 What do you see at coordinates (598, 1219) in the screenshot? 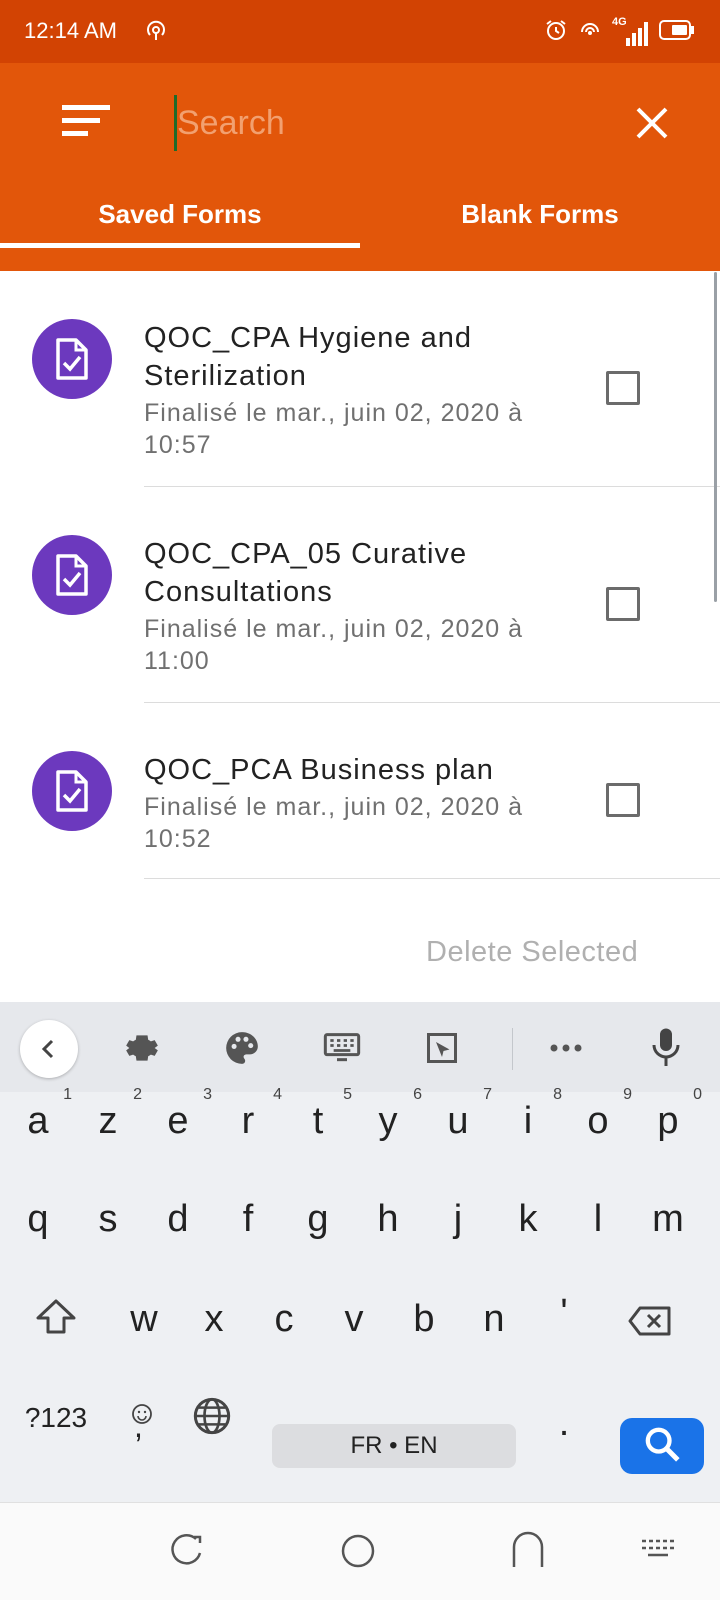
I see `key-l: l` at bounding box center [598, 1219].